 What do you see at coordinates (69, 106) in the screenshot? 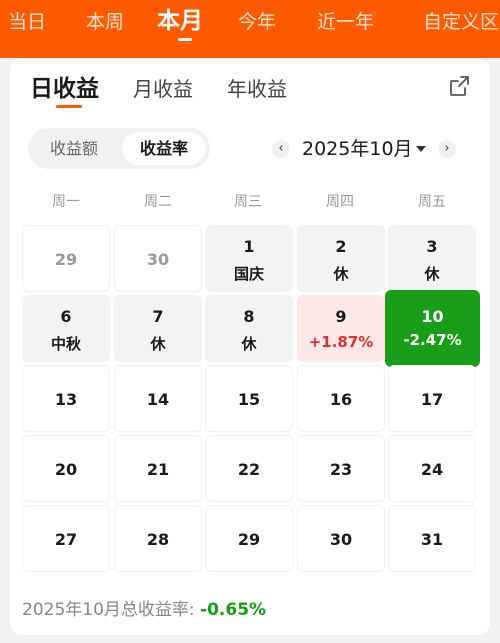
I see `earnings-tab-indicator` at bounding box center [69, 106].